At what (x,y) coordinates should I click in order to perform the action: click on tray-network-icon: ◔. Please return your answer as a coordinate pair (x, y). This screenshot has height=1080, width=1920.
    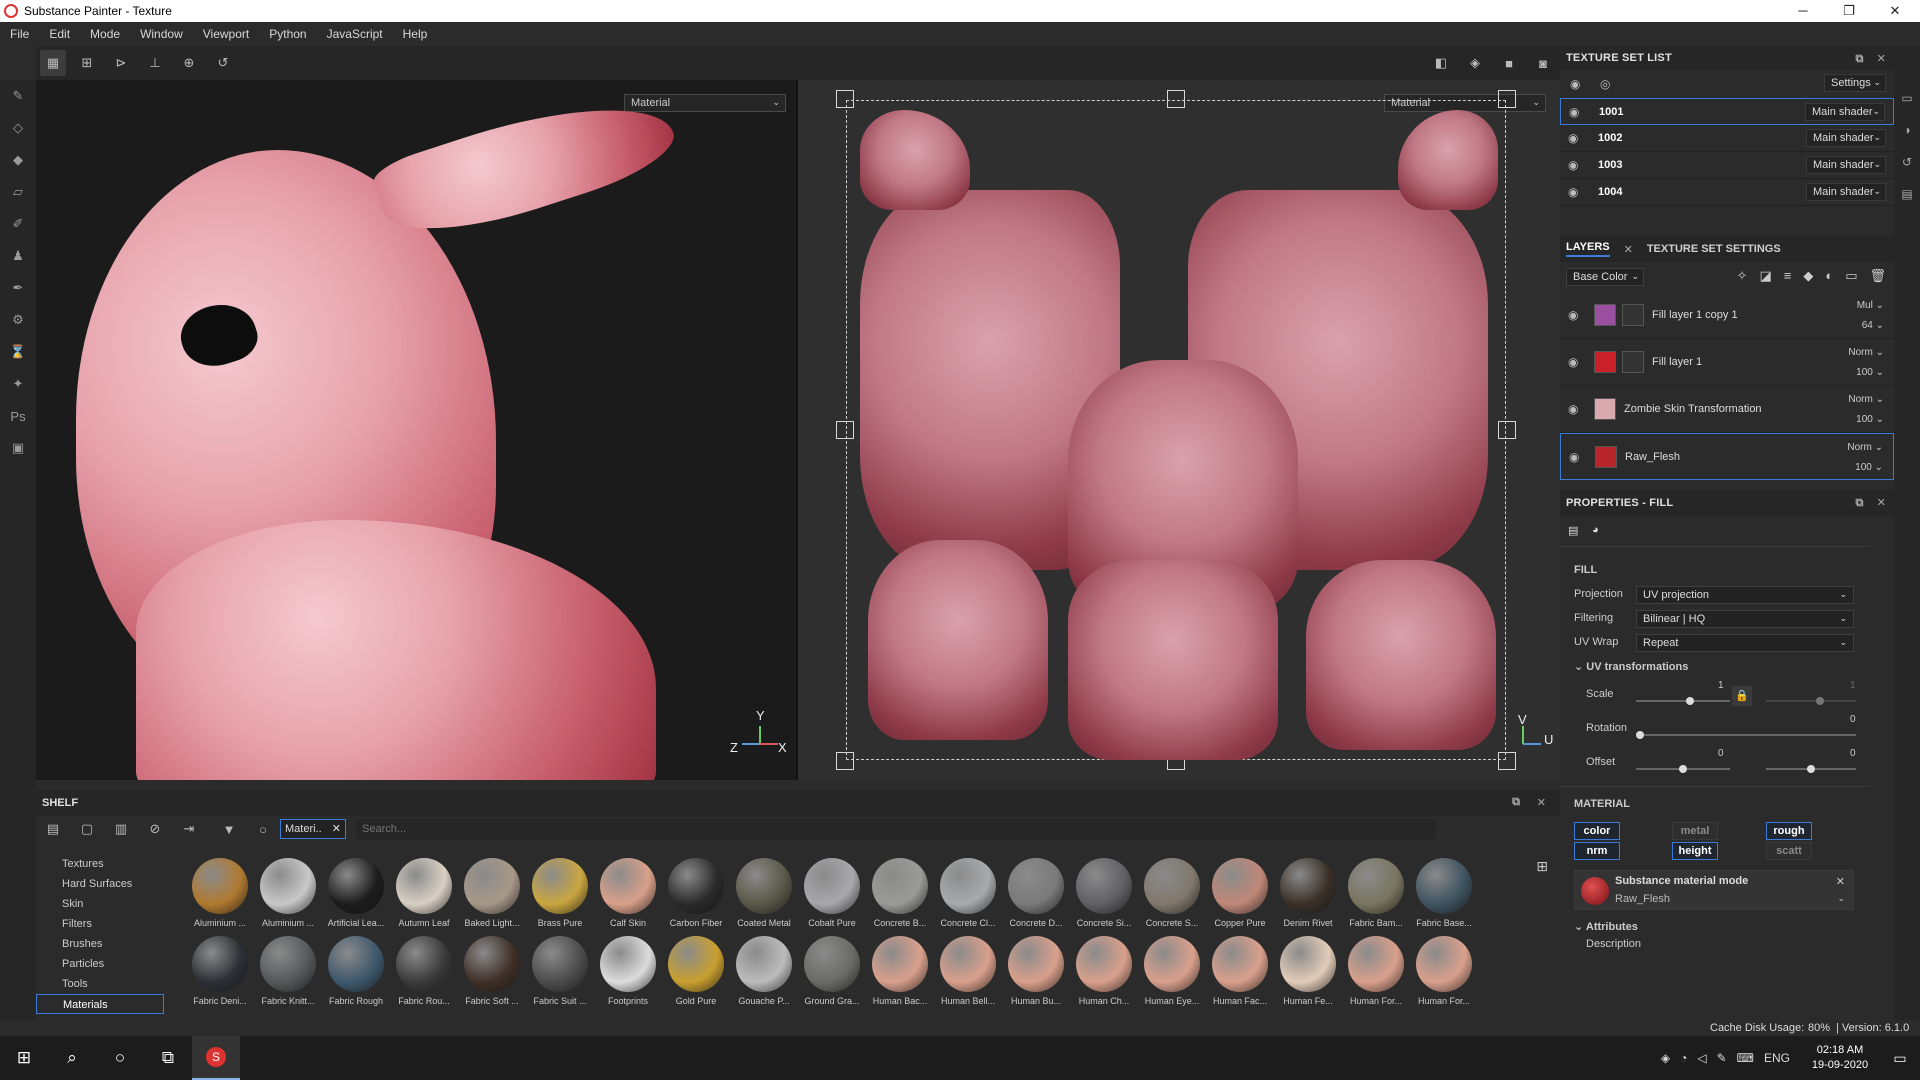
    Looking at the image, I should click on (1683, 1058).